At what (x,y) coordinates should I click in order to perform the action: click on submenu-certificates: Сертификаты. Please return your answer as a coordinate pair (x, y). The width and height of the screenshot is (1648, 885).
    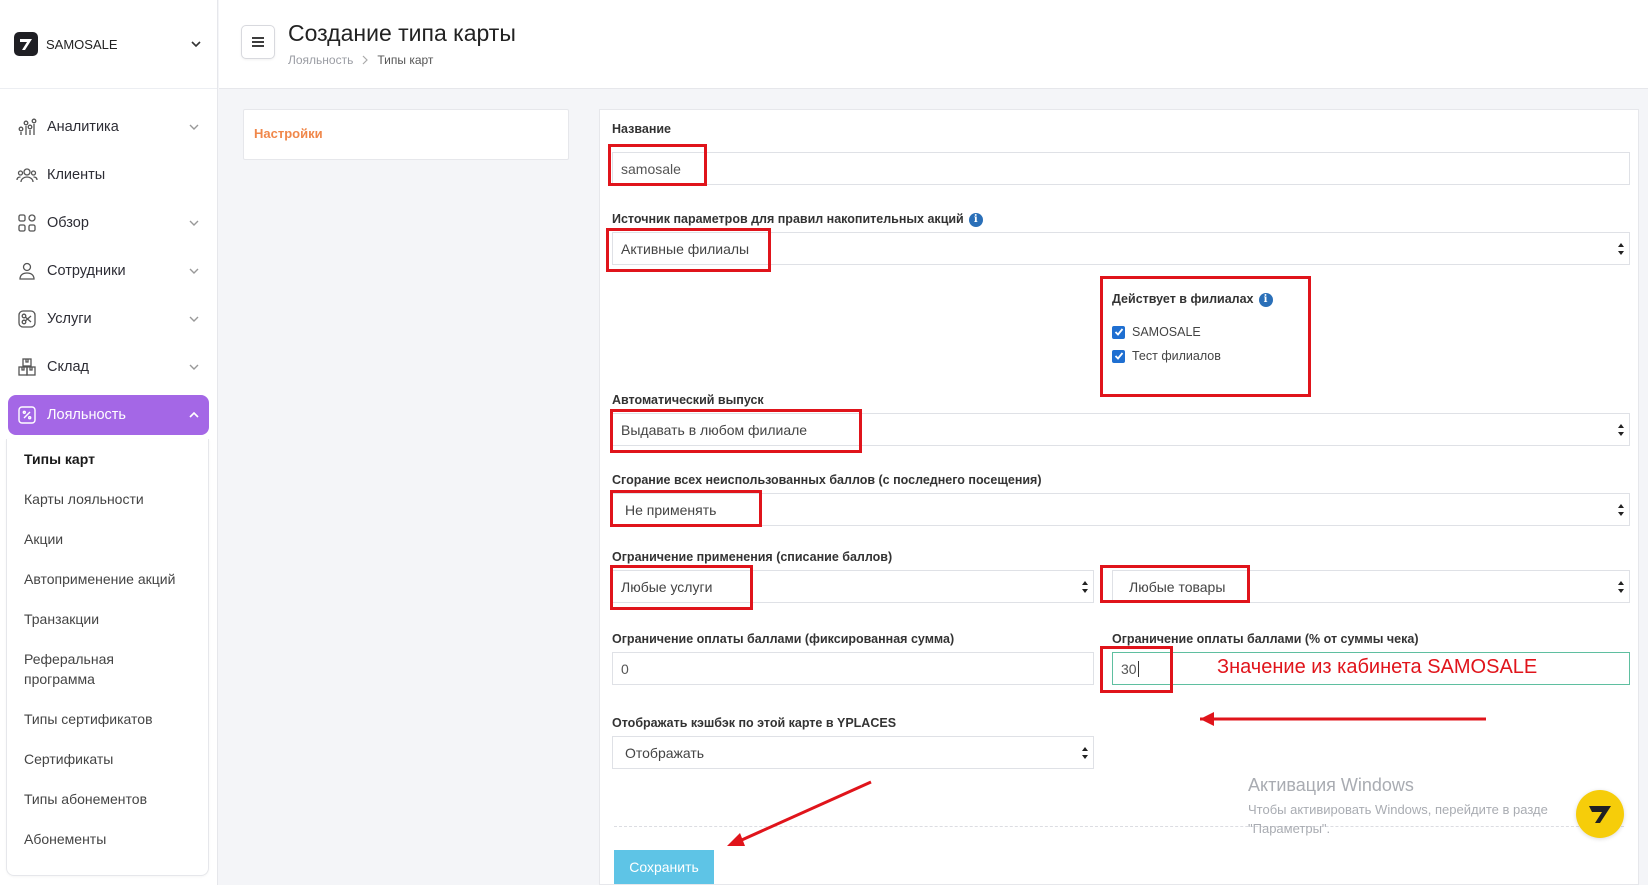
    Looking at the image, I should click on (107, 759).